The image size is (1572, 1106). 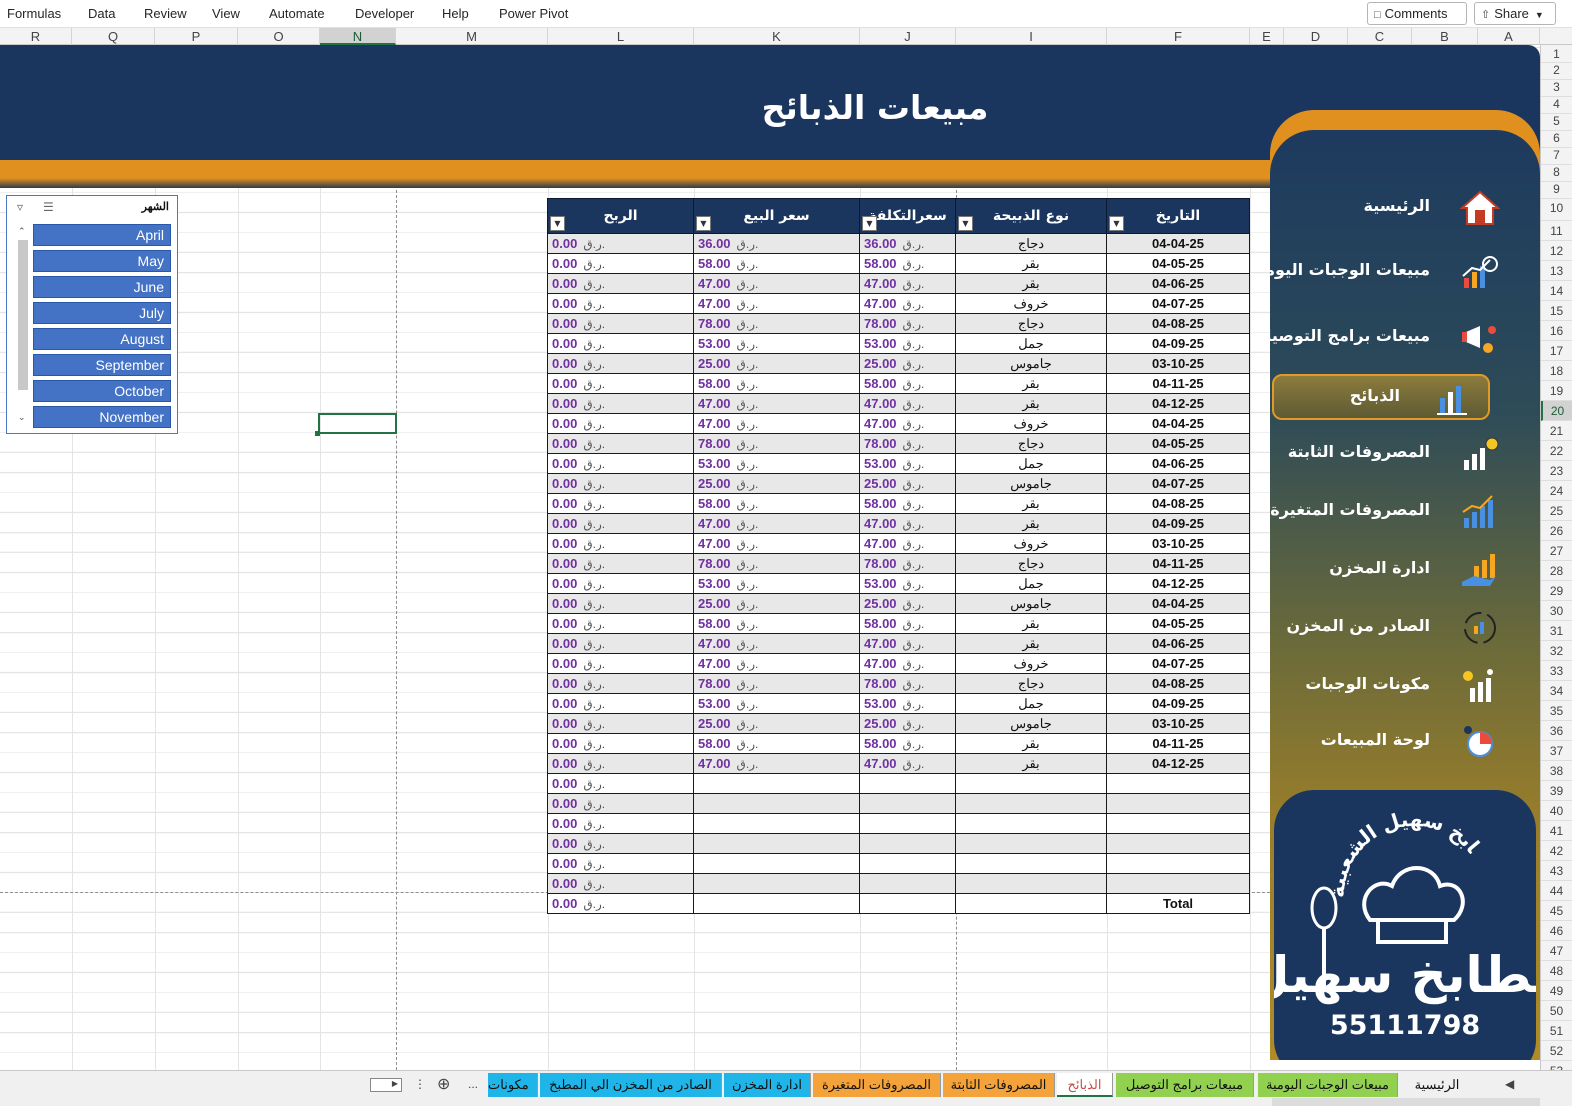 I want to click on sidebar-item-warehouse: ادارة المخزن, so click(x=1405, y=570).